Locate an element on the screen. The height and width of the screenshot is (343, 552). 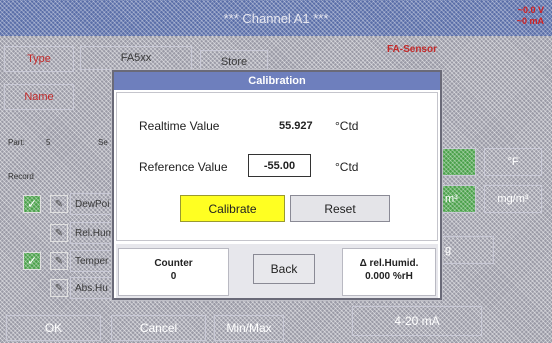
record-label-text: DewPoi is located at coordinates (92, 204).